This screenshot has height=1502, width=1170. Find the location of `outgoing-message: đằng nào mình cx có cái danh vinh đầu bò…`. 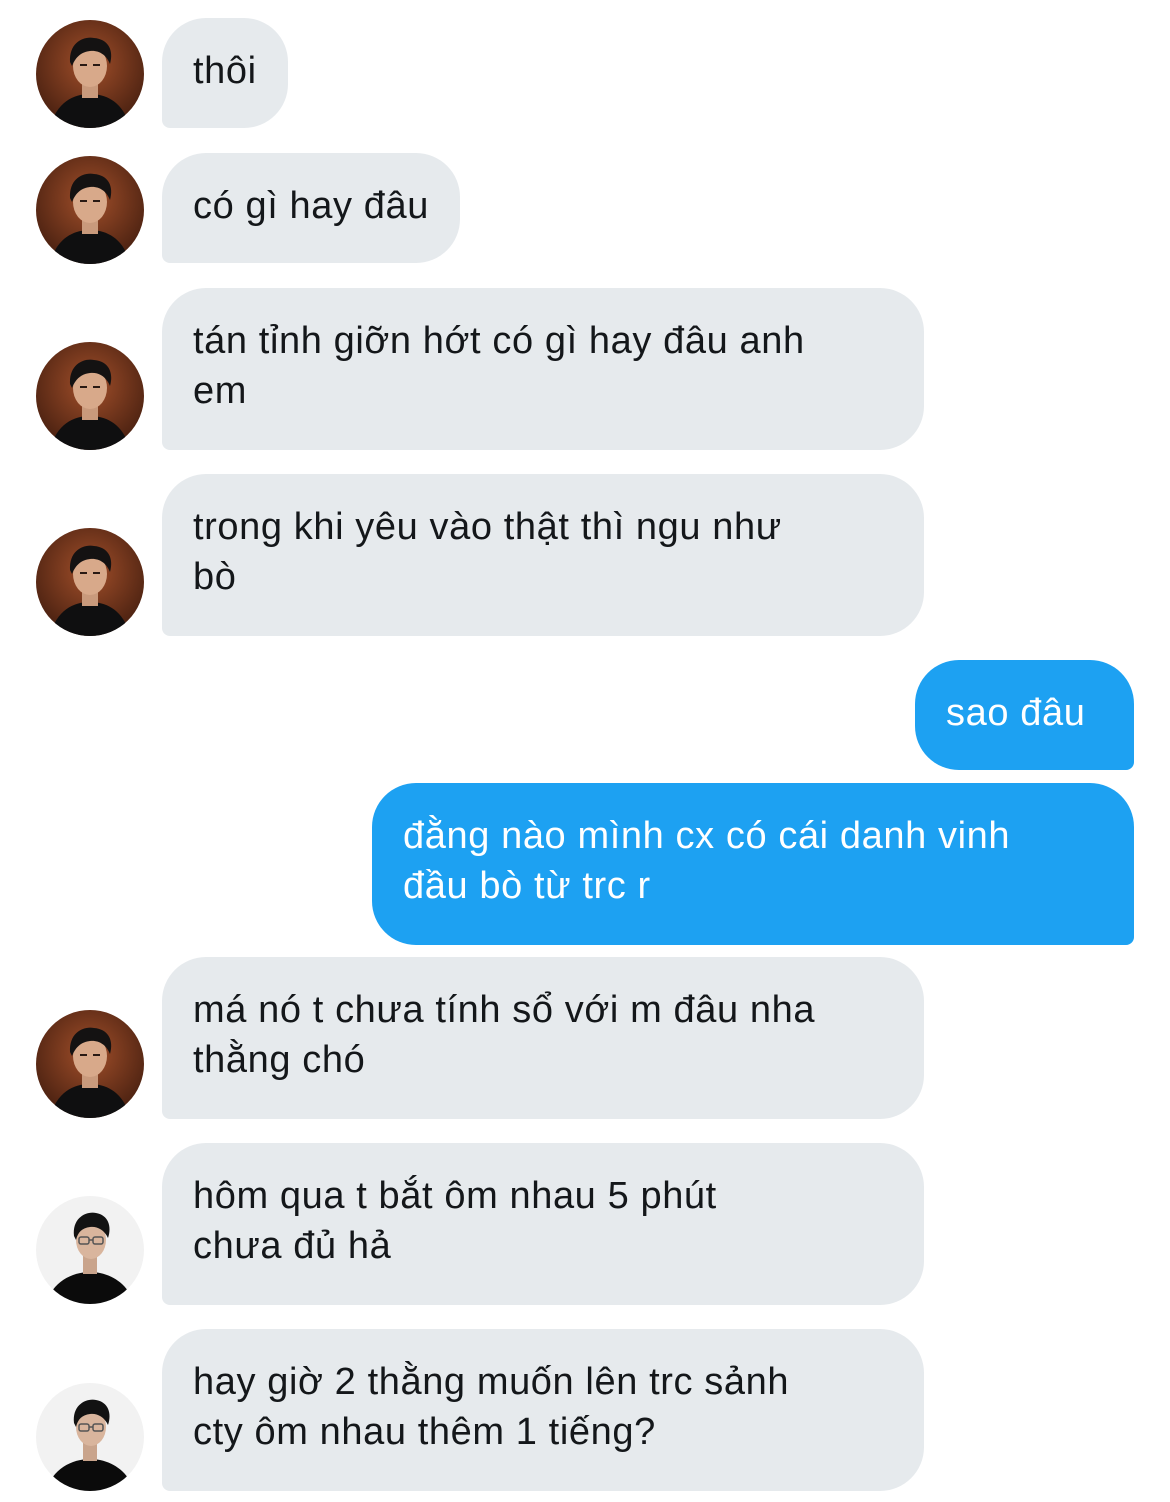

outgoing-message: đằng nào mình cx có cái danh vinh đầu bò… is located at coordinates (753, 864).